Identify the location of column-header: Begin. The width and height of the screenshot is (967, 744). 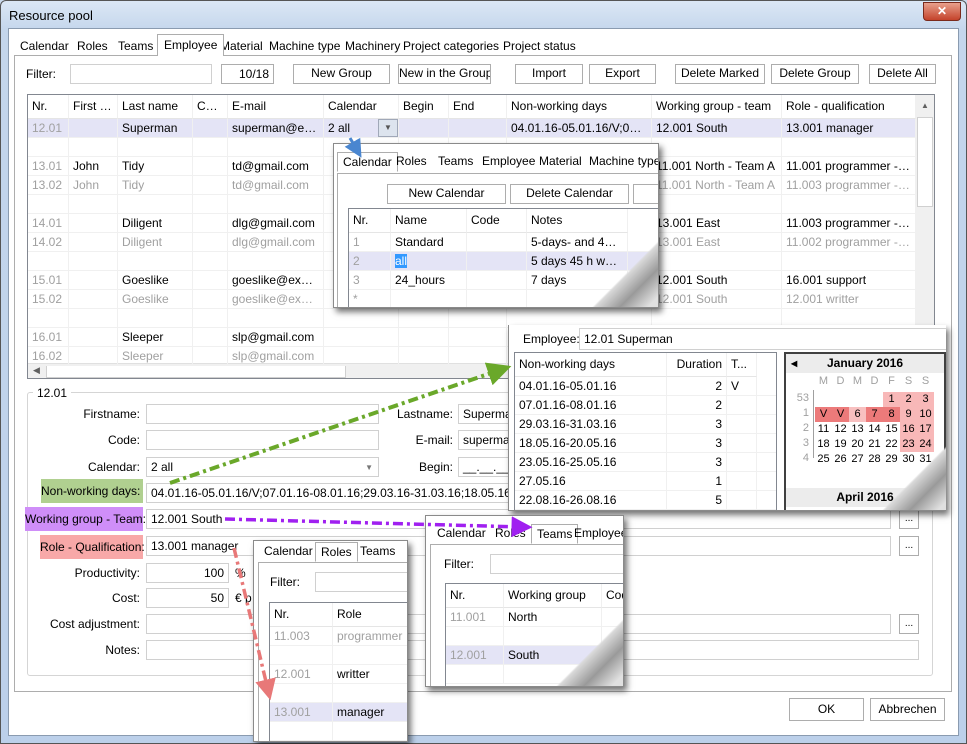
(424, 107).